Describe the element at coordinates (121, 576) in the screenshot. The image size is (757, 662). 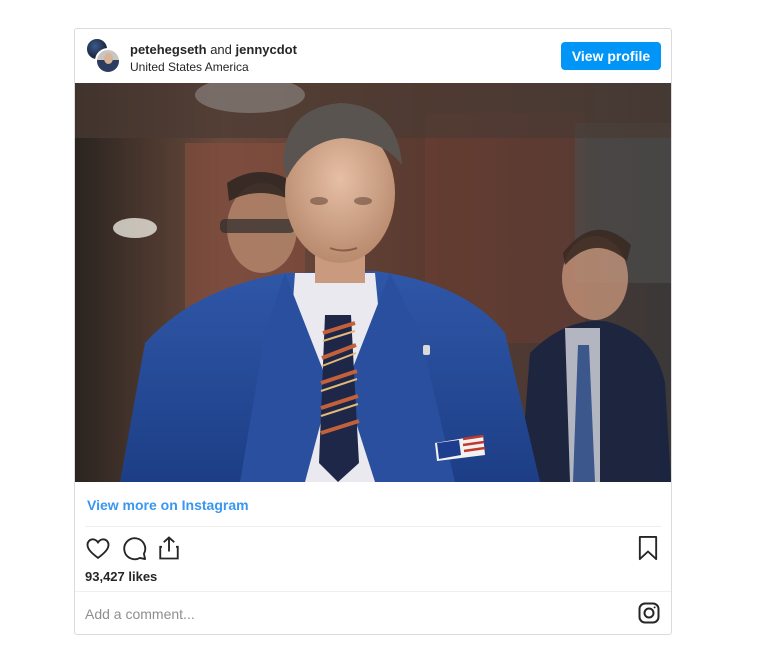
I see `likes-count: 93,427 likes` at that location.